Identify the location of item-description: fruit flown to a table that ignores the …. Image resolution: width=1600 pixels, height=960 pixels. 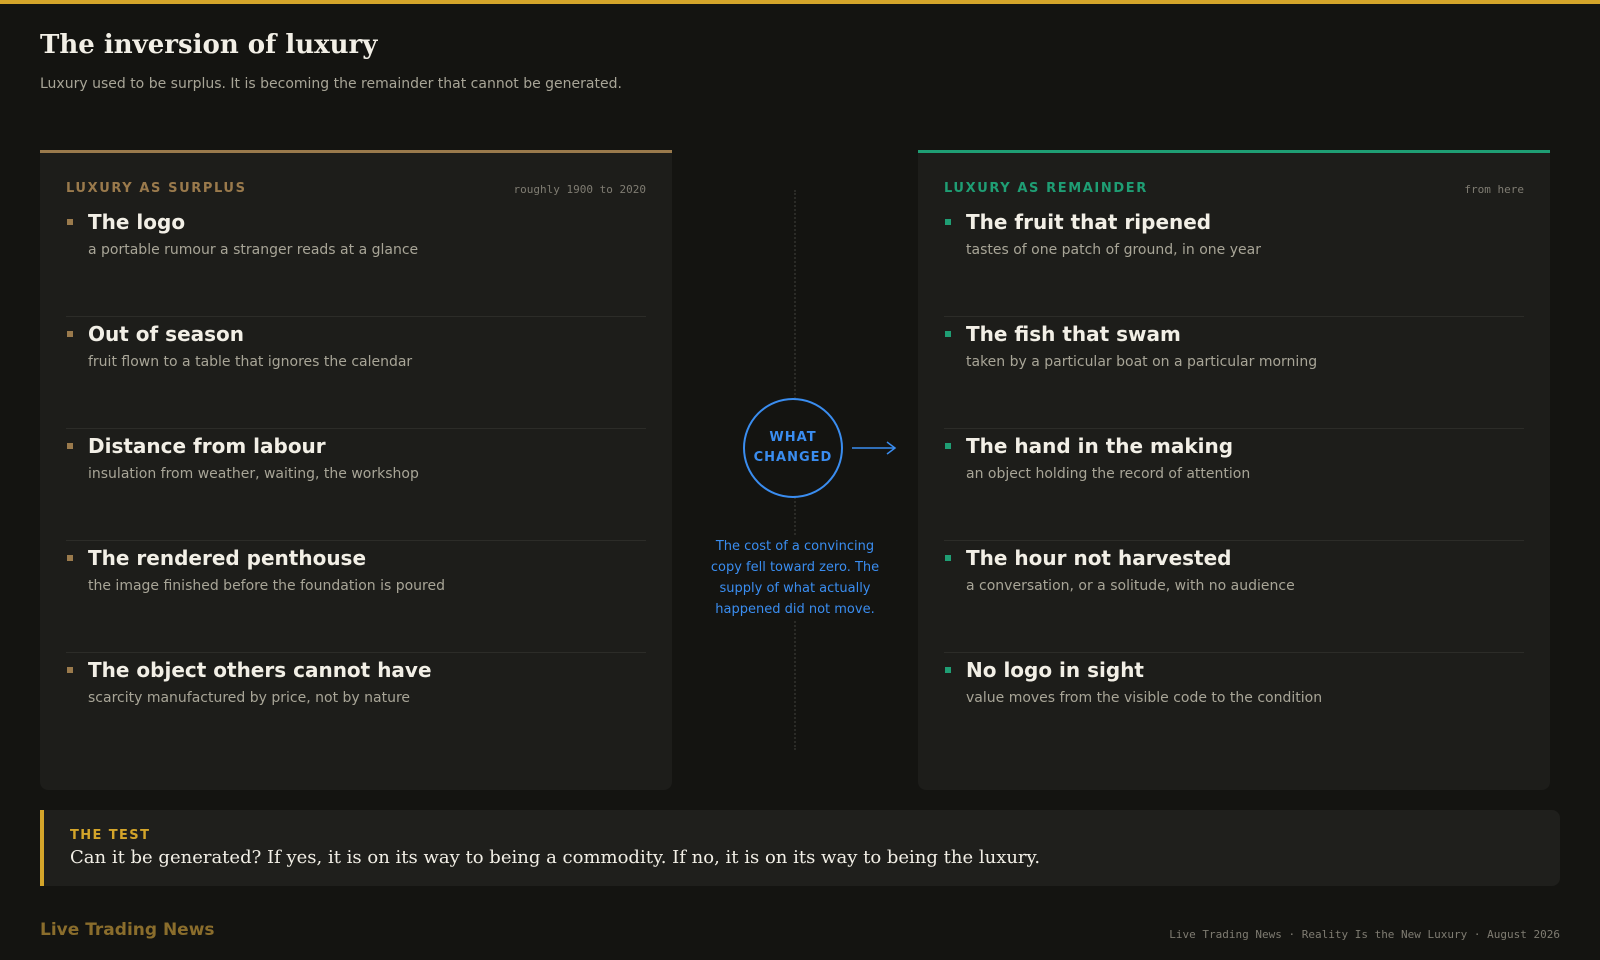
(250, 362).